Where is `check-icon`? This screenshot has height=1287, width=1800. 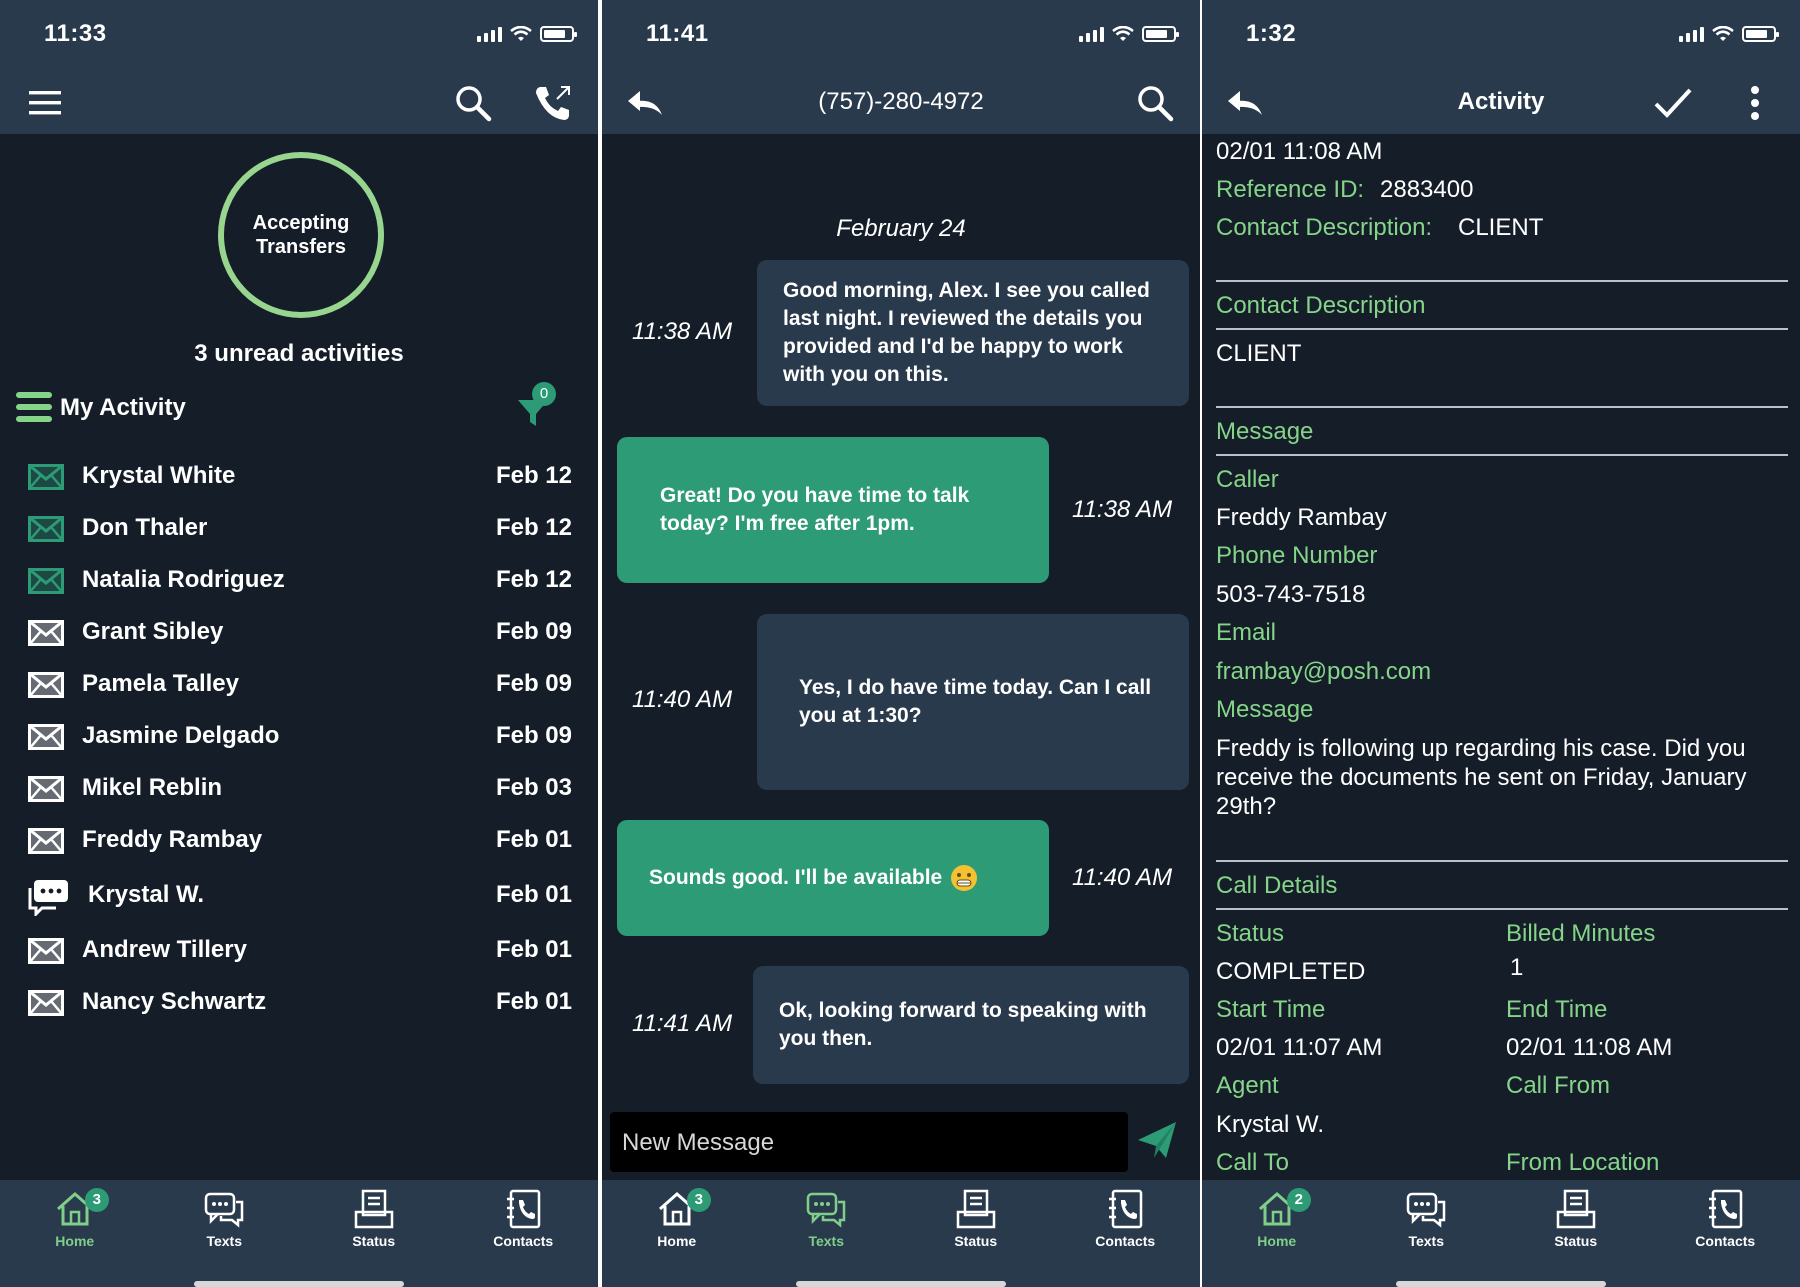
check-icon is located at coordinates (1673, 103).